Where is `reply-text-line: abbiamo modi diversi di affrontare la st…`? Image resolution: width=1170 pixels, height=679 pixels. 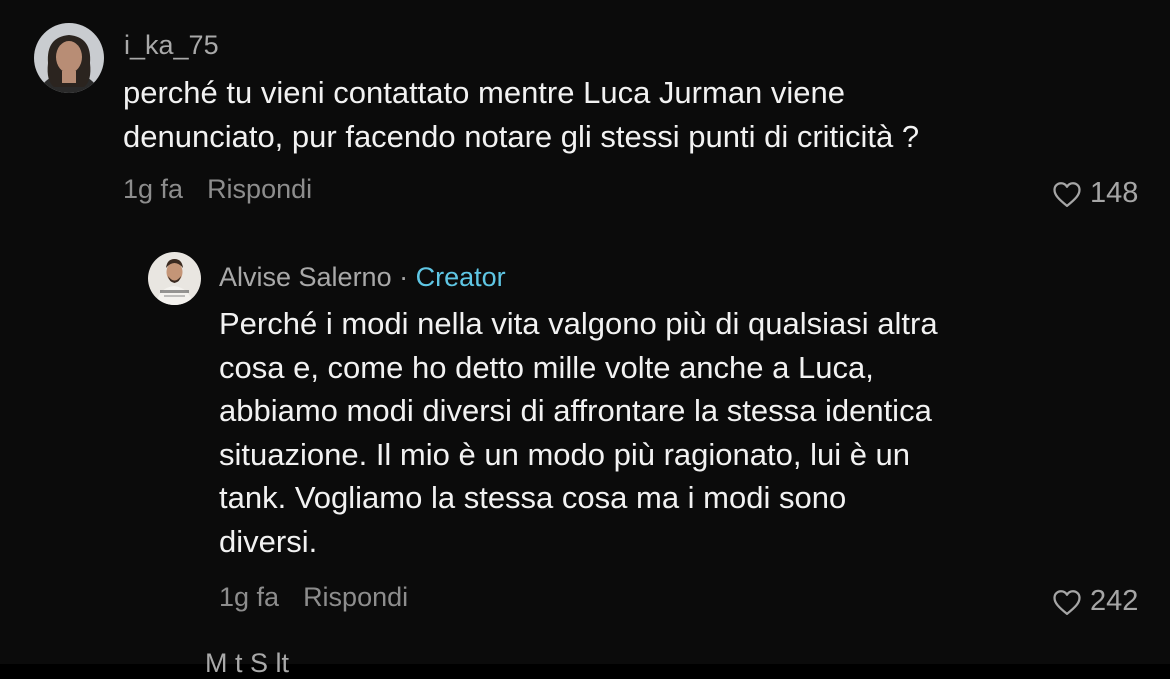 reply-text-line: abbiamo modi diversi di affrontare la st… is located at coordinates (575, 410).